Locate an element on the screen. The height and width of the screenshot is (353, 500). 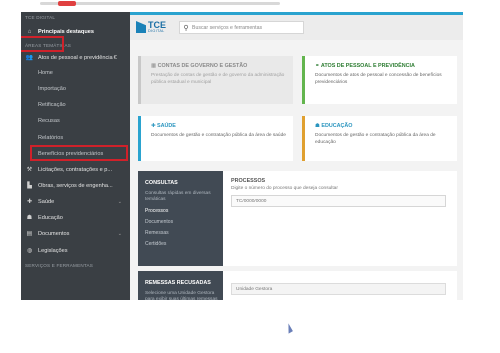
sidebar-item-label: Principais destaques is located at coordinates (66, 31).